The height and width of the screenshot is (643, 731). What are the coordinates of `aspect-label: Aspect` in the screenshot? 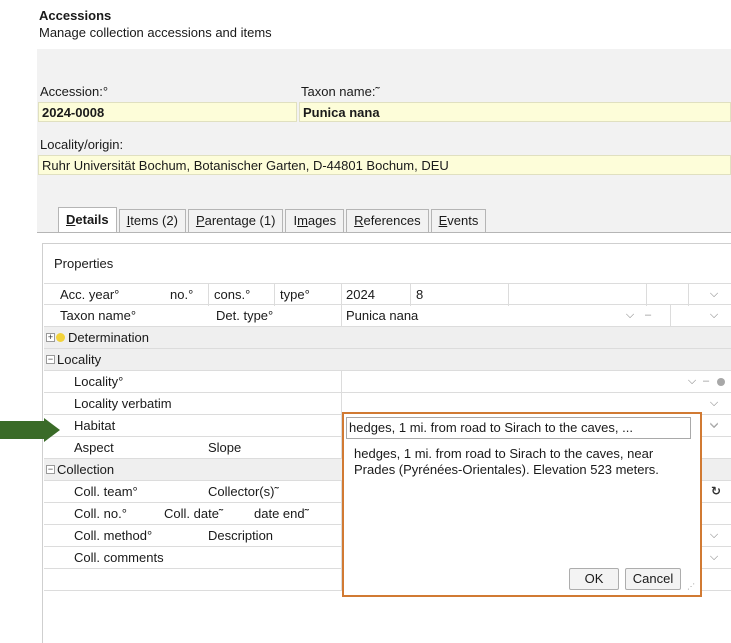 It's located at (94, 447).